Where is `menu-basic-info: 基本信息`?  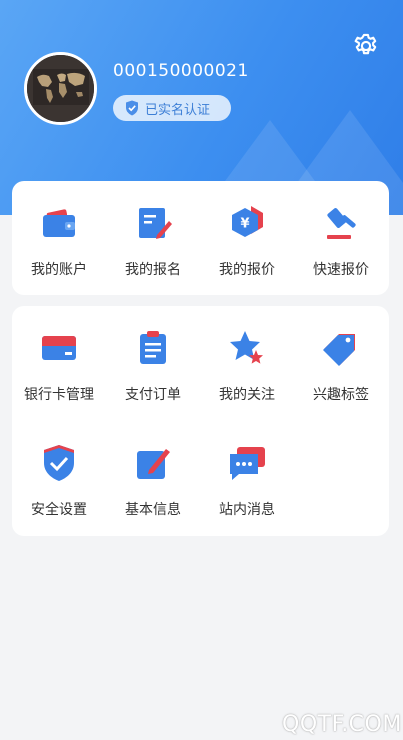 menu-basic-info: 基本信息 is located at coordinates (153, 471).